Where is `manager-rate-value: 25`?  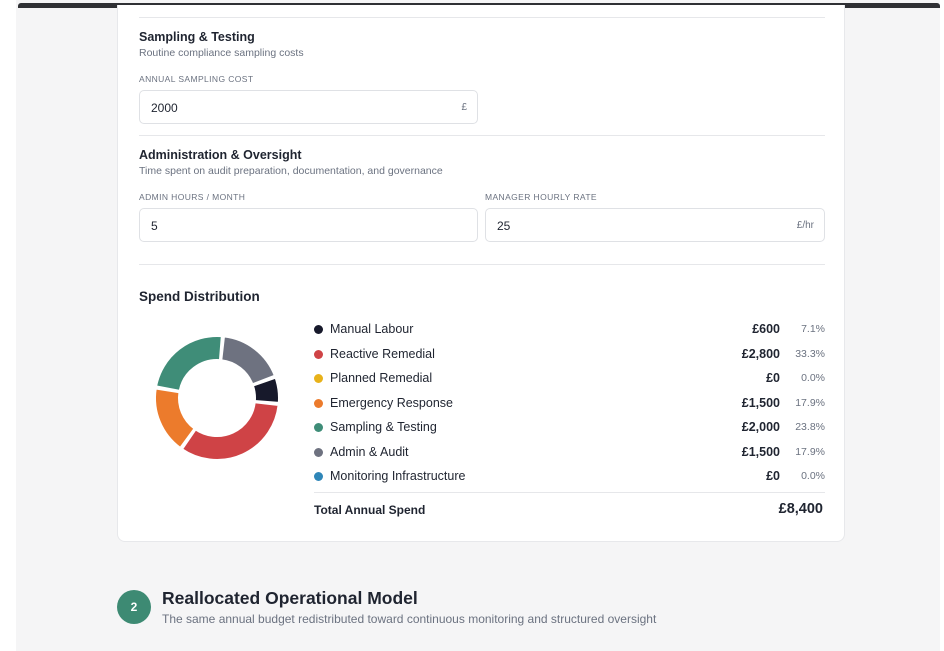
manager-rate-value: 25 is located at coordinates (504, 226).